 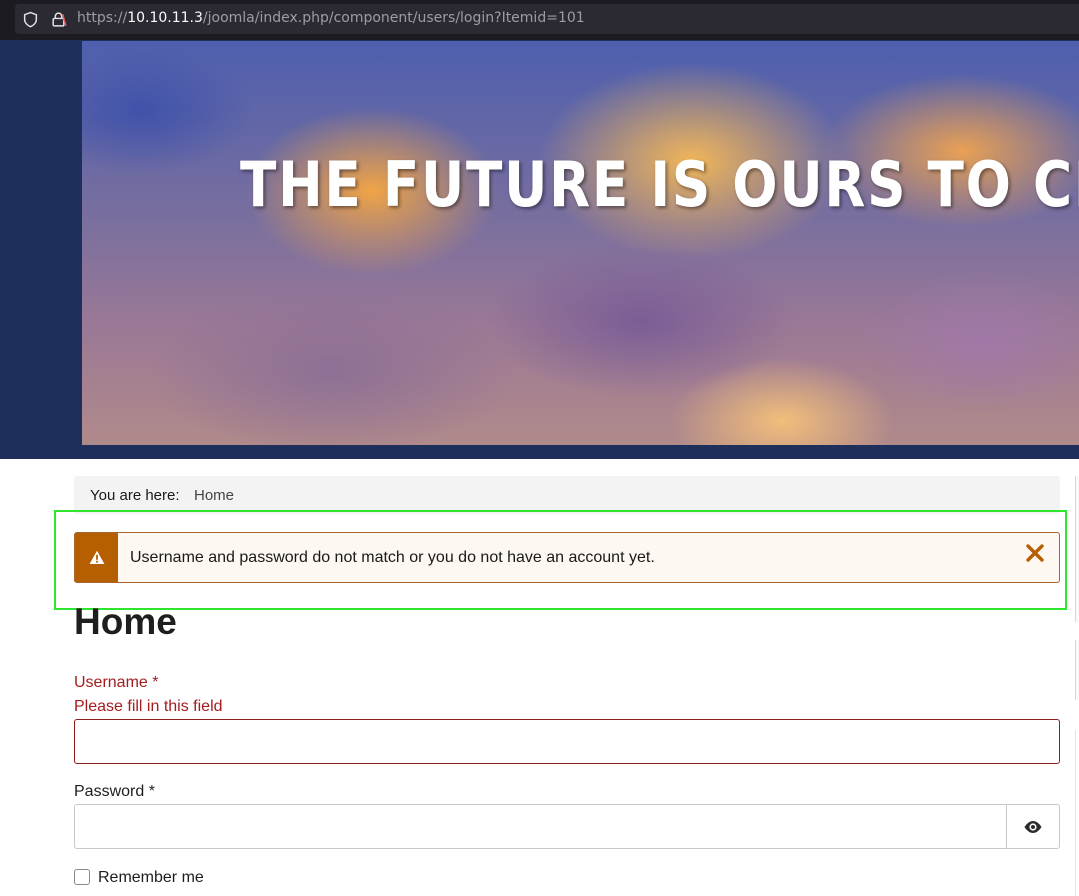 What do you see at coordinates (567, 495) in the screenshot?
I see `breadcrumb: You are here: Home` at bounding box center [567, 495].